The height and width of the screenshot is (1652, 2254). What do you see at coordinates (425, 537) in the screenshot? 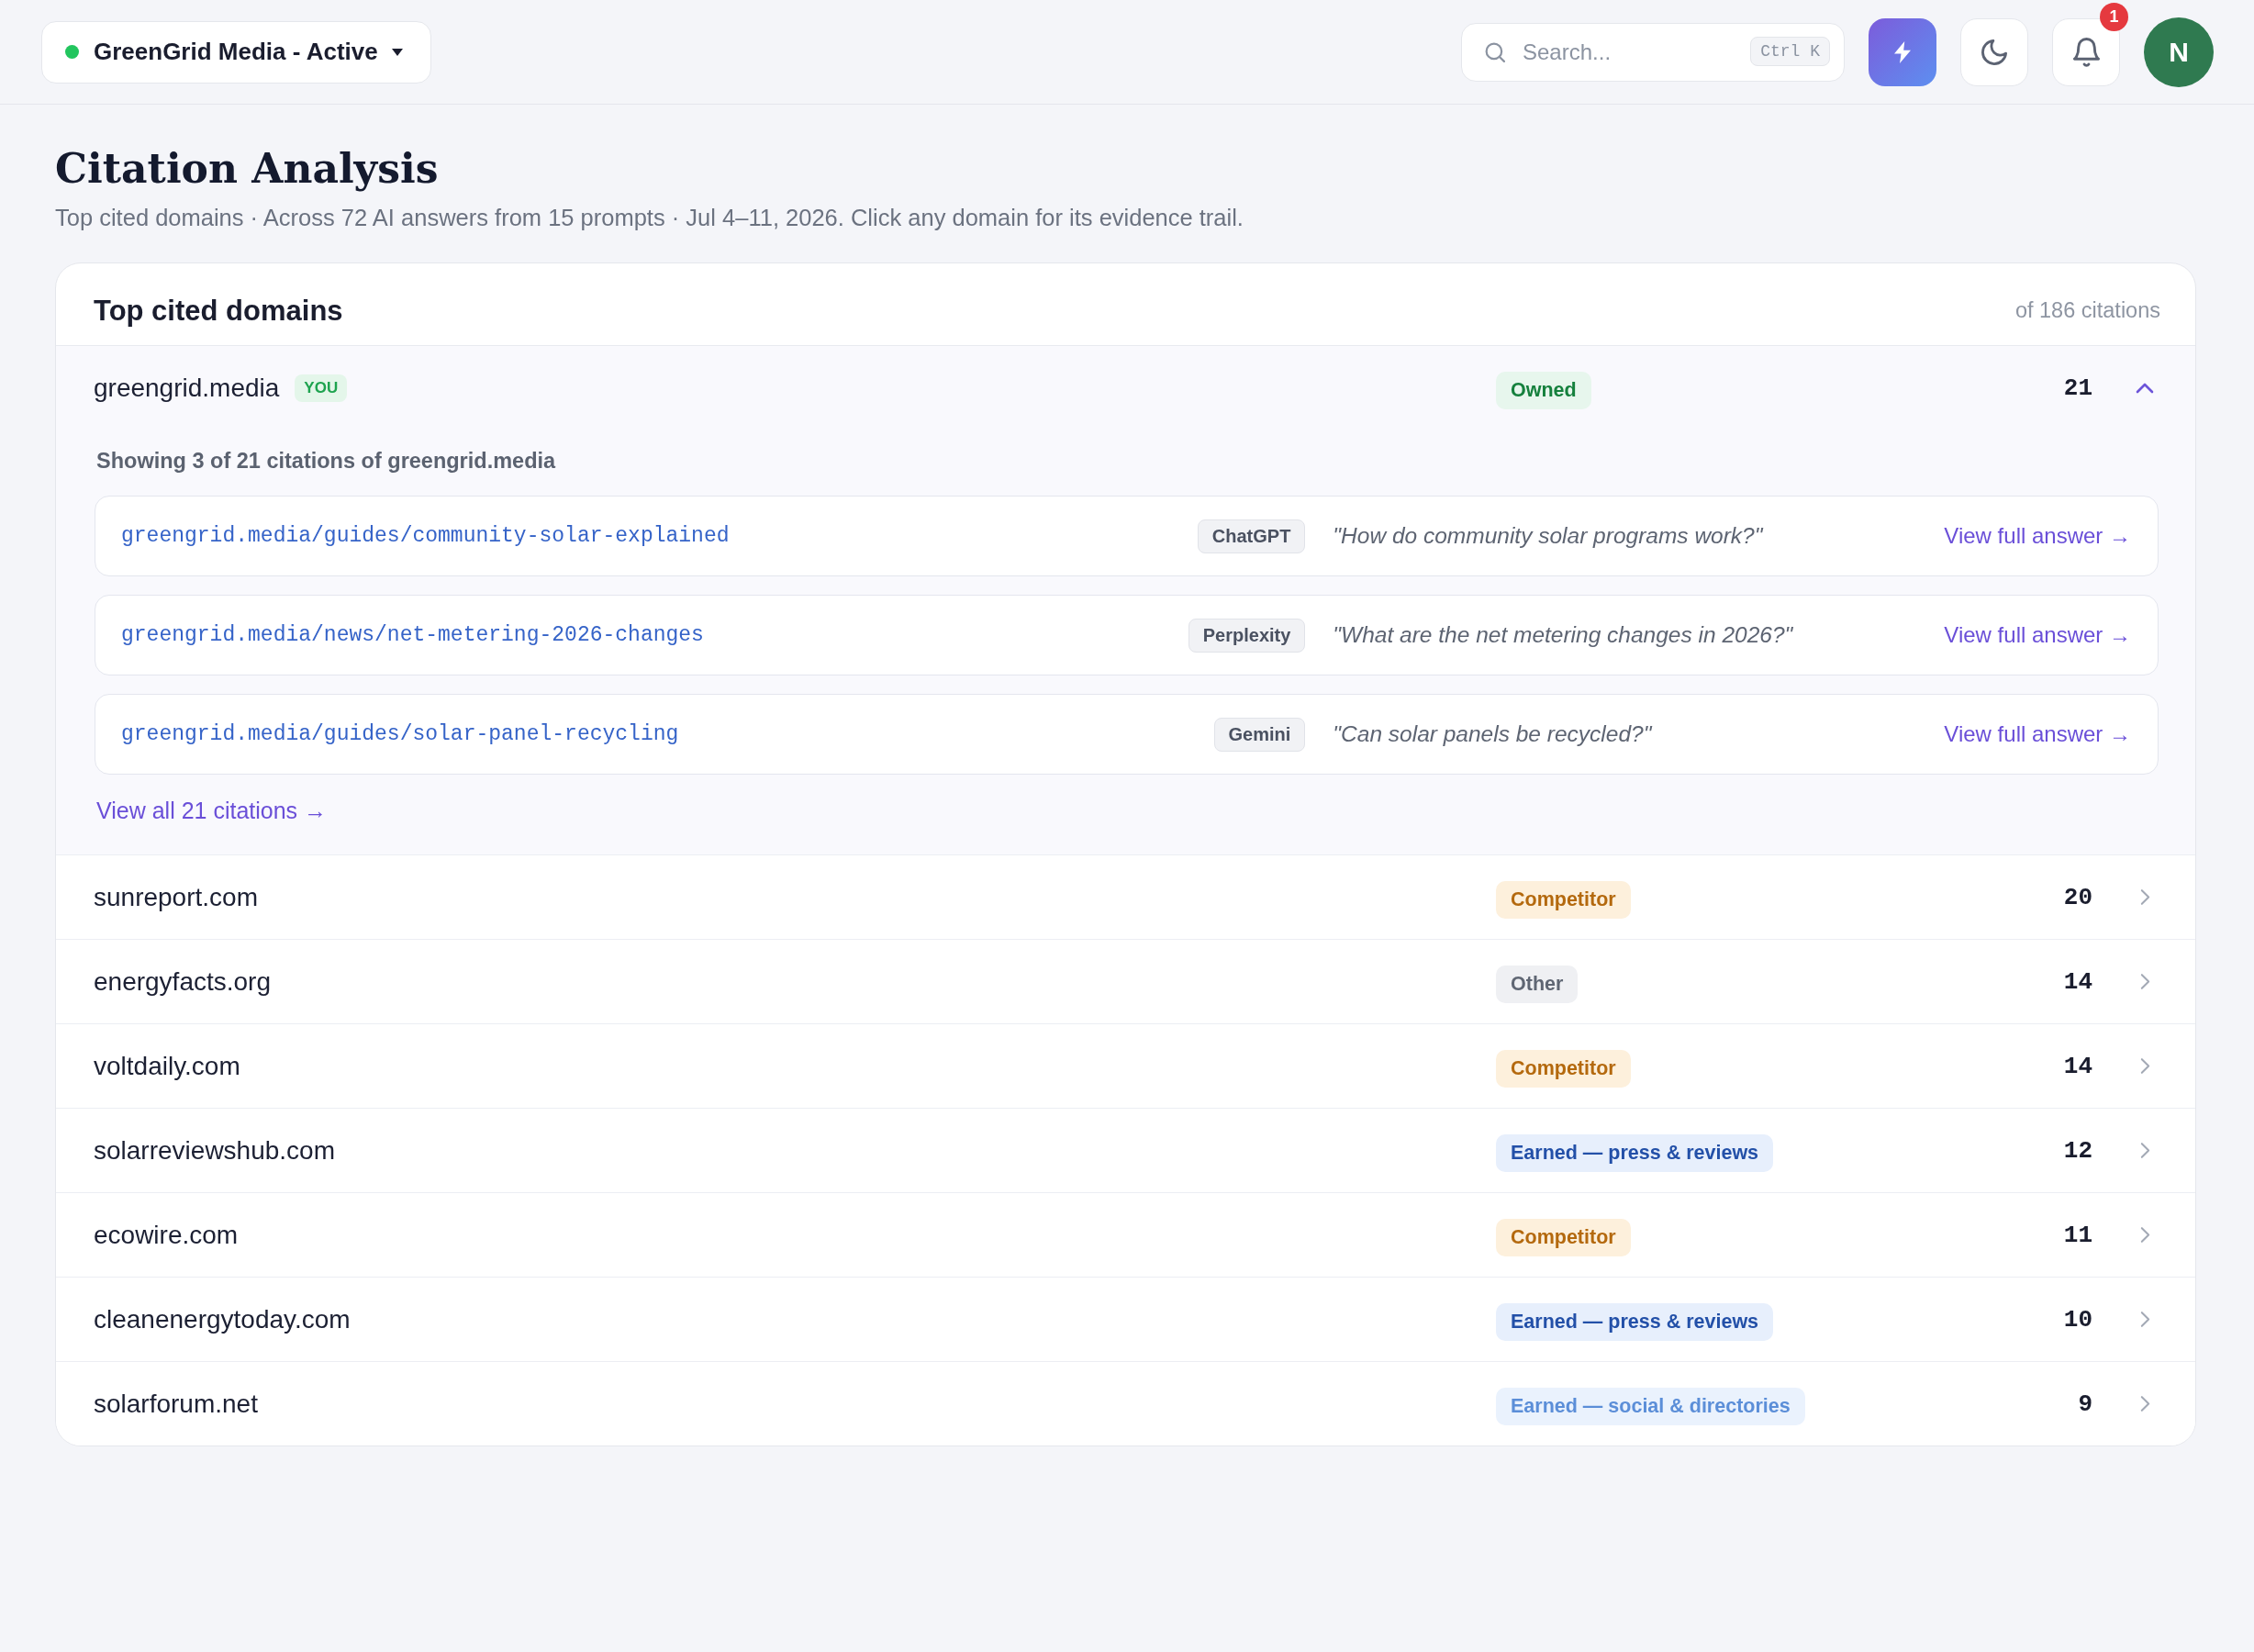
I see `citation-url: greengrid.media/guides/community-solar-explained` at bounding box center [425, 537].